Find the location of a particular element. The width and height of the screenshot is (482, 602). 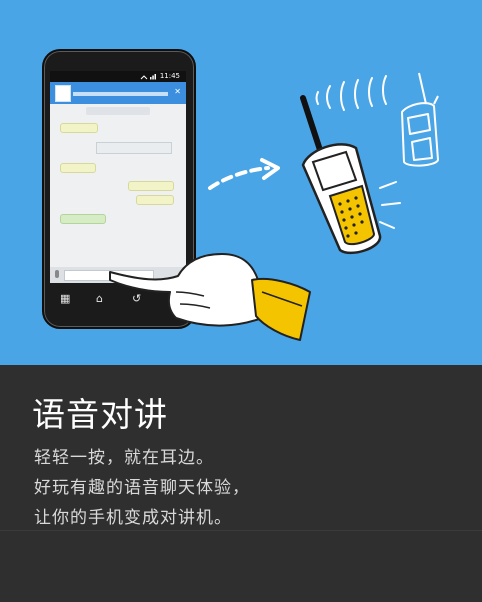

dashed-arrow-icon is located at coordinates (244, 174).